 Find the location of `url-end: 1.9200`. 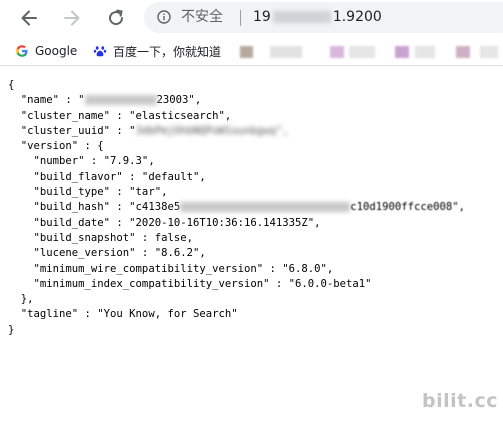

url-end: 1.9200 is located at coordinates (357, 17).